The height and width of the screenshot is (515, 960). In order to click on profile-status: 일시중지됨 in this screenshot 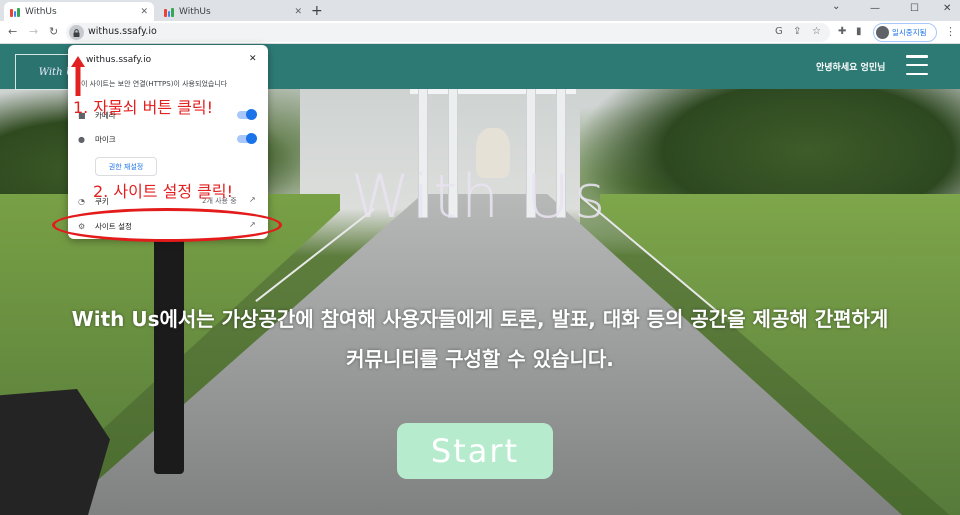, I will do `click(909, 32)`.